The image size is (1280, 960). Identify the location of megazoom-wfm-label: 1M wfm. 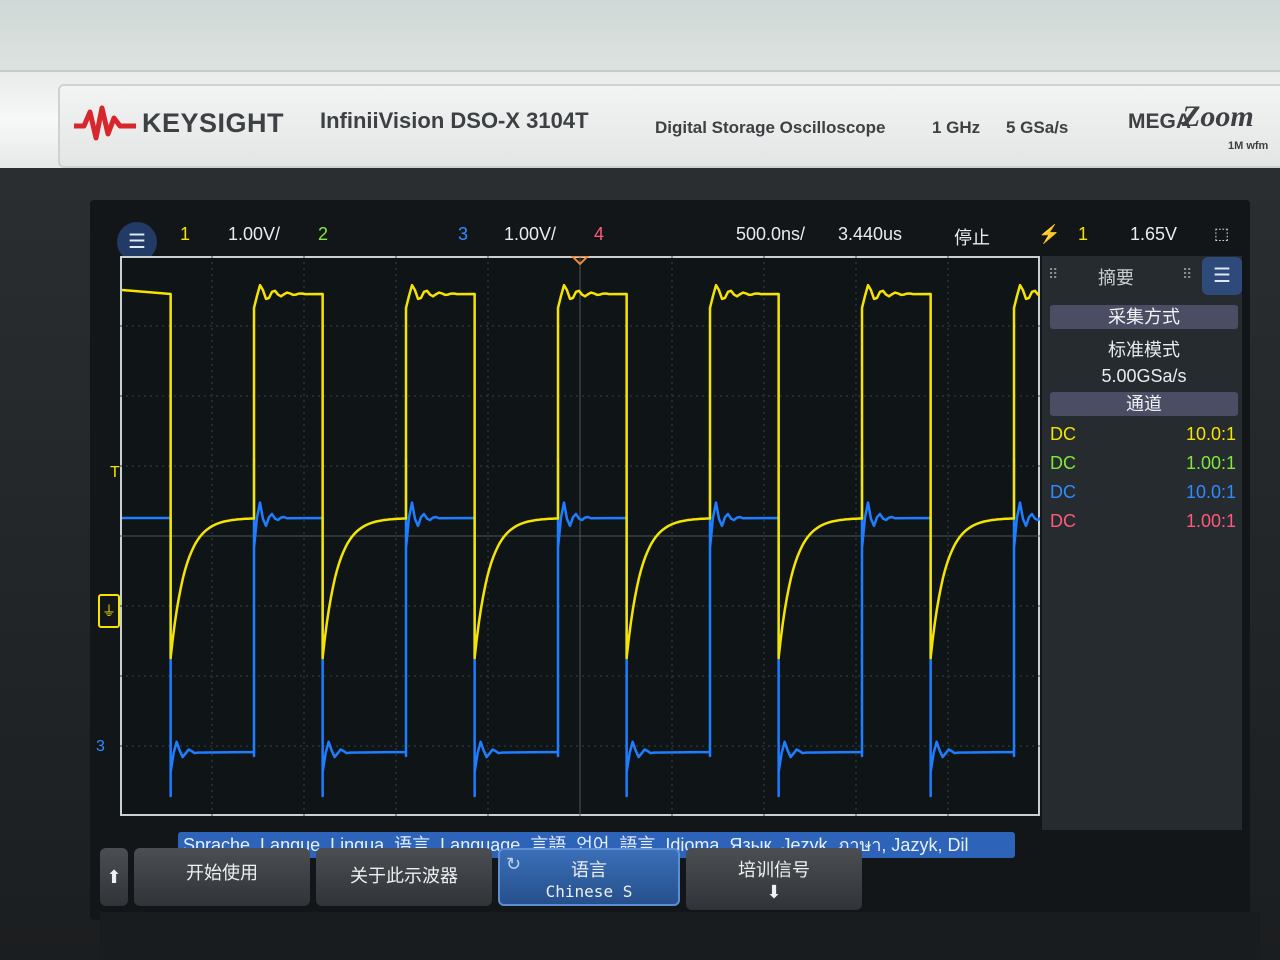
(1248, 146).